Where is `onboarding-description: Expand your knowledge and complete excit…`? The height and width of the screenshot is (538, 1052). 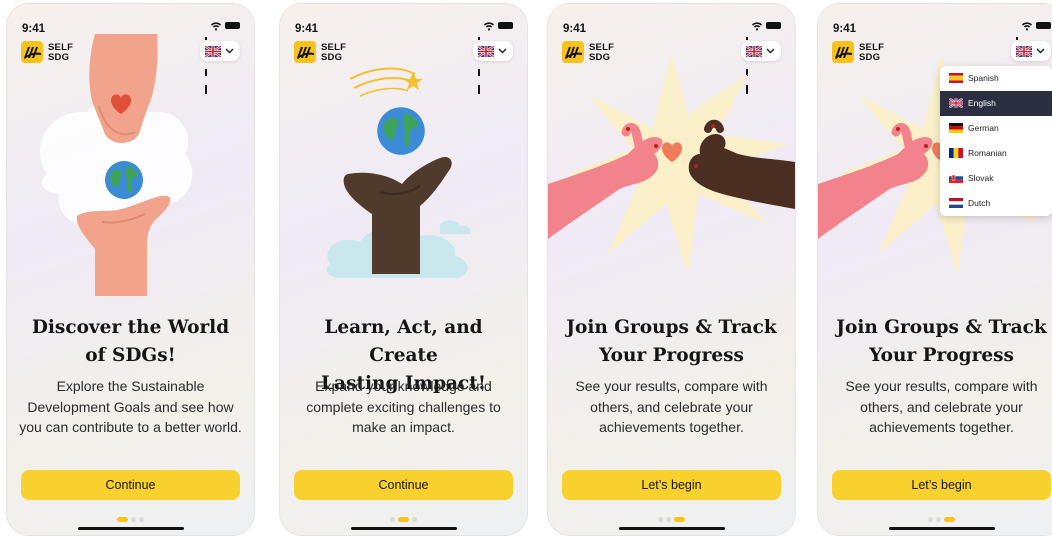
onboarding-description: Expand your knowledge and complete excit… is located at coordinates (403, 406).